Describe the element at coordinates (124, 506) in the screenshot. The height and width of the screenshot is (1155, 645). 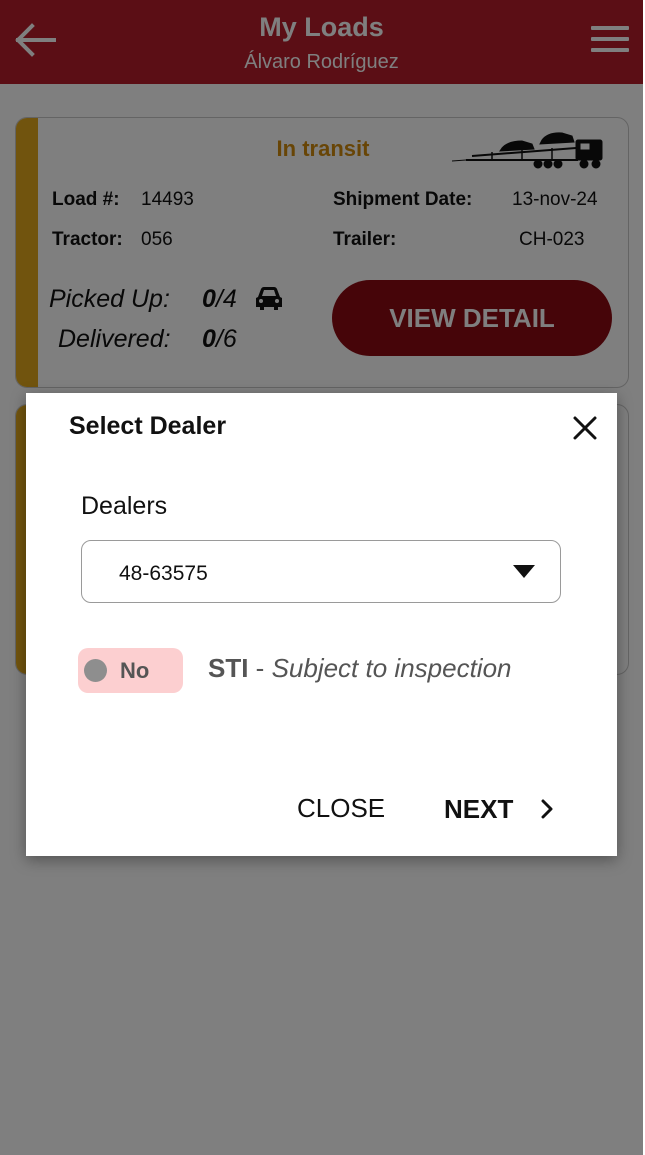
I see `dealers-label: Dealers` at that location.